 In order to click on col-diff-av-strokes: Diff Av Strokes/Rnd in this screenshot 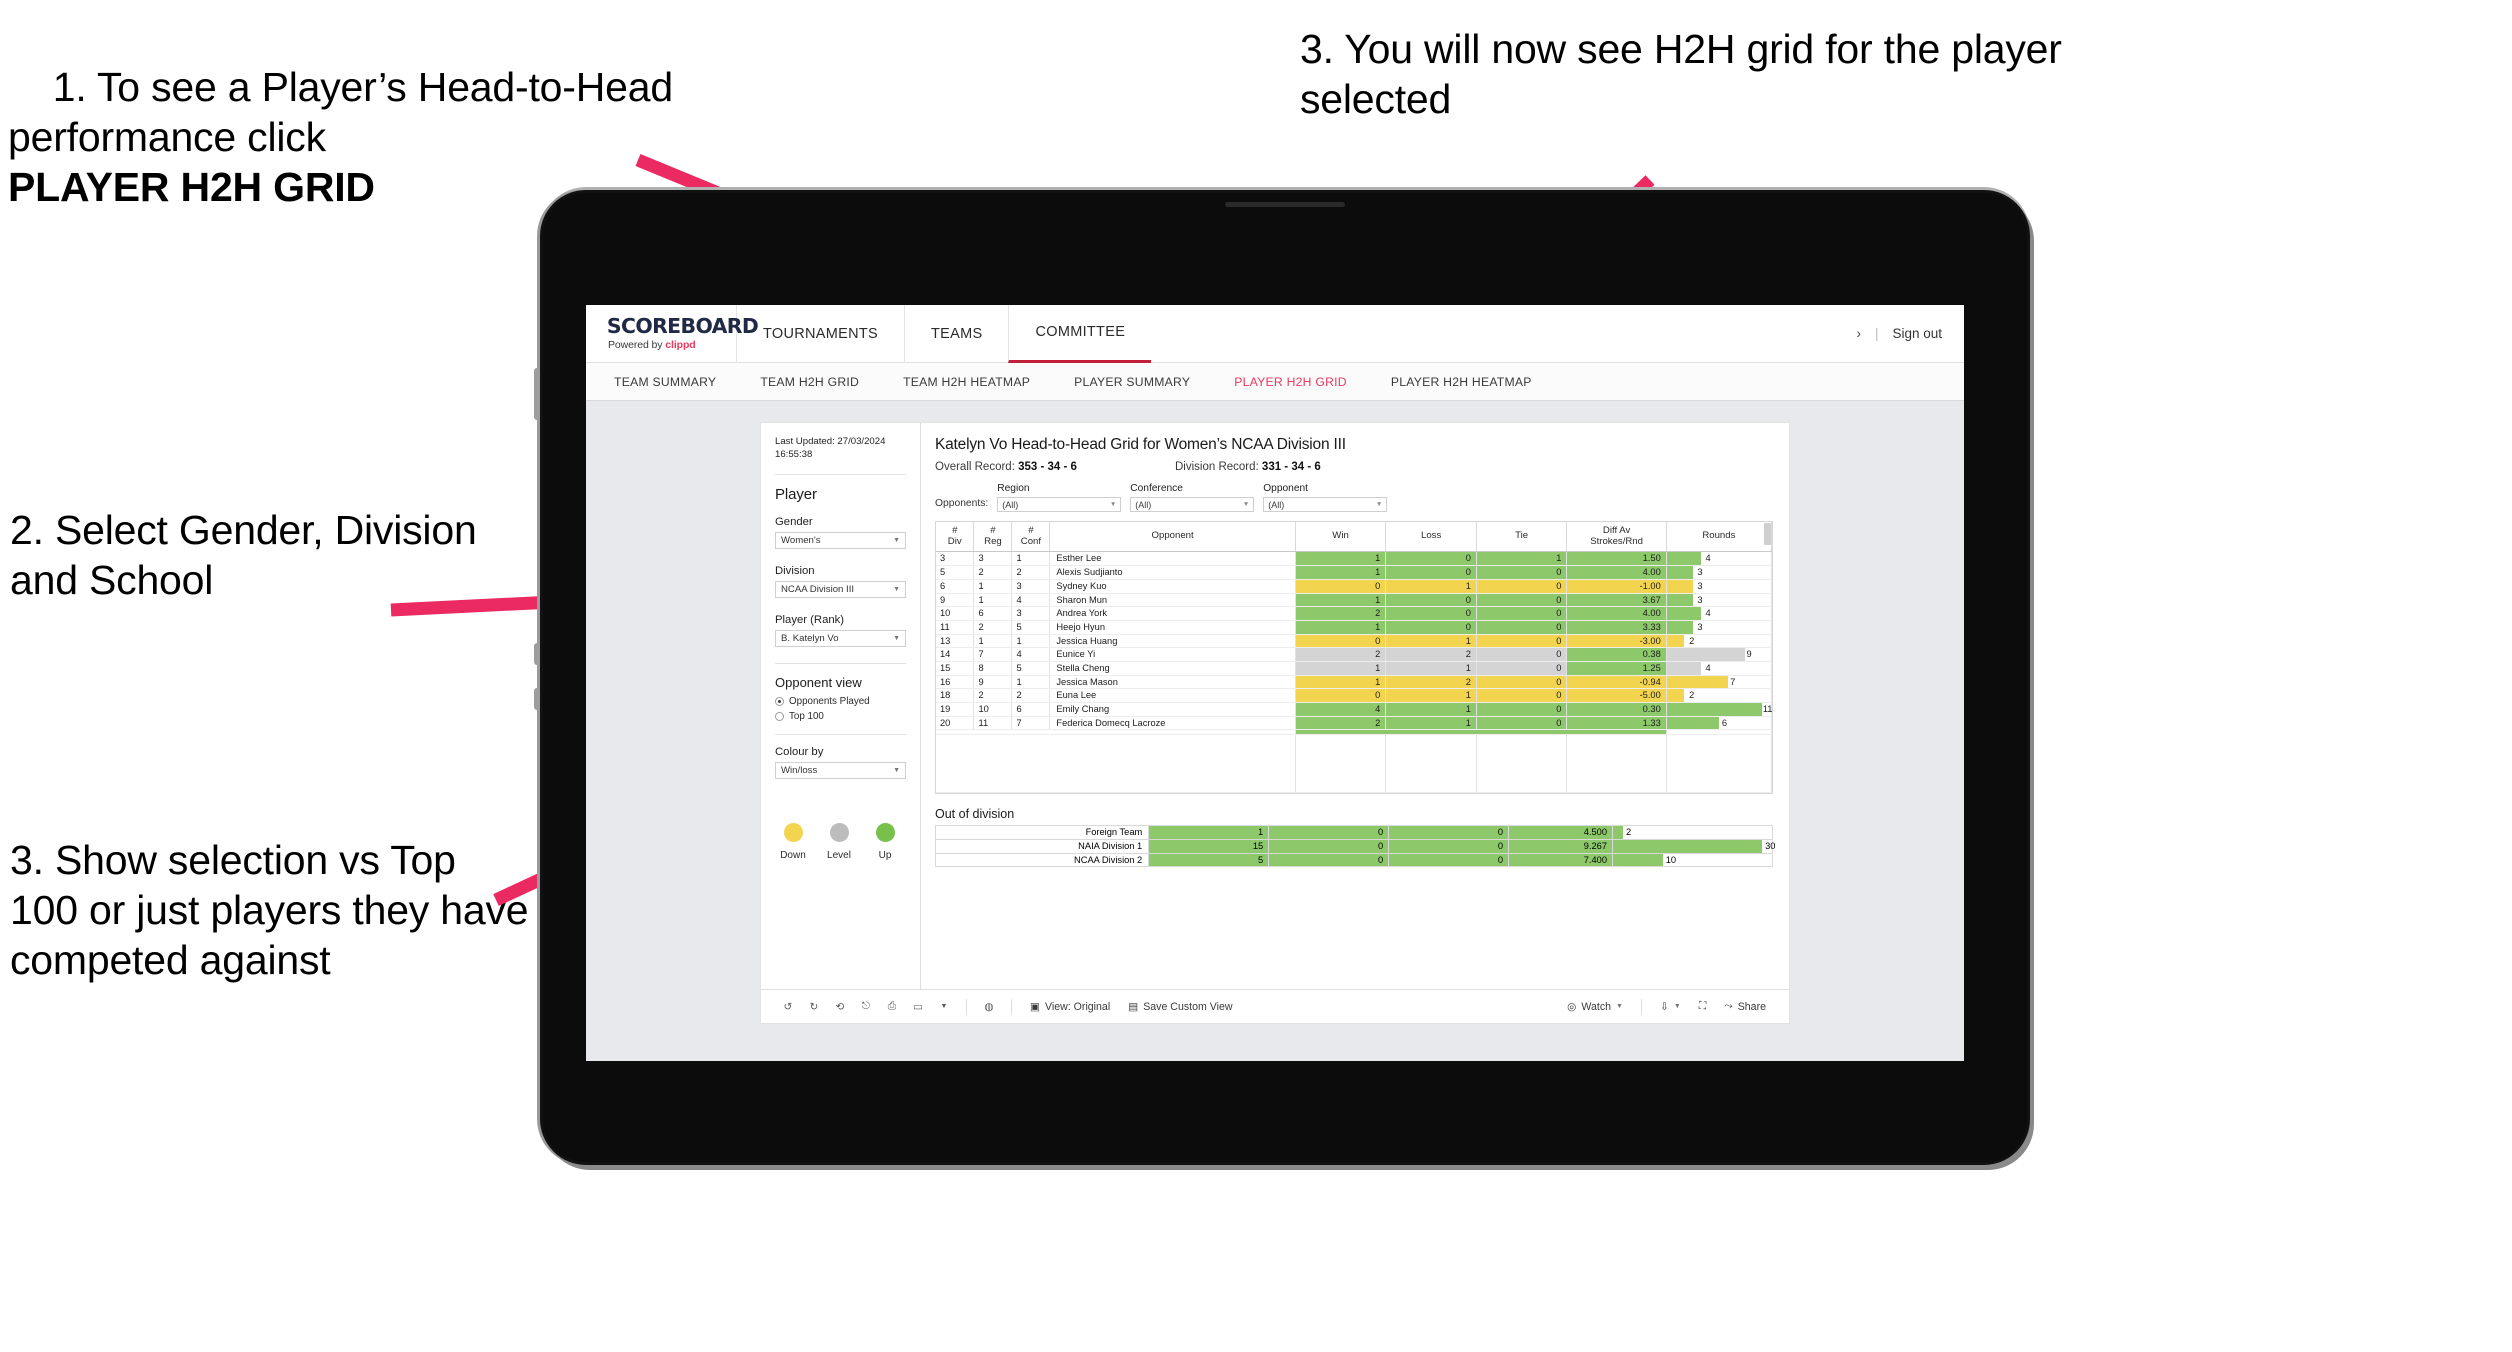, I will do `click(1616, 537)`.